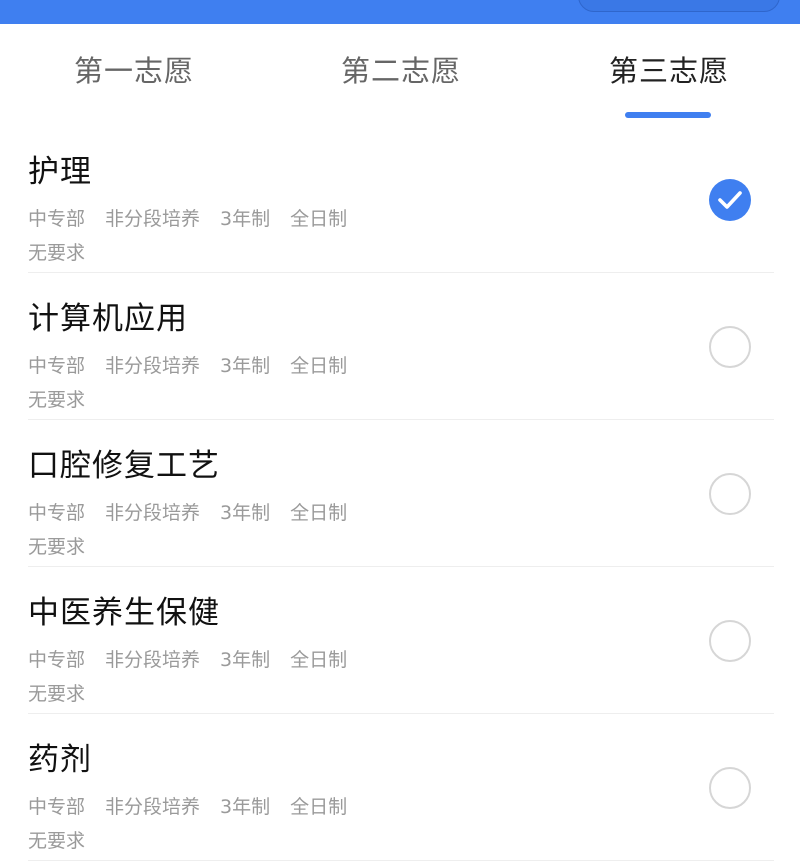  Describe the element at coordinates (60, 172) in the screenshot. I see `major-name: 护理` at that location.